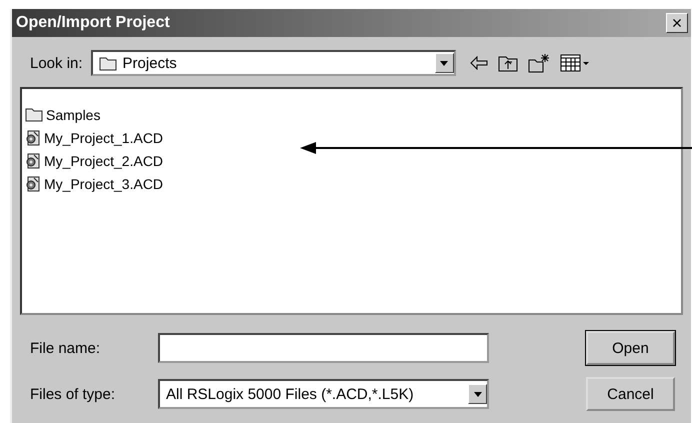  I want to click on close-button: ×, so click(677, 23).